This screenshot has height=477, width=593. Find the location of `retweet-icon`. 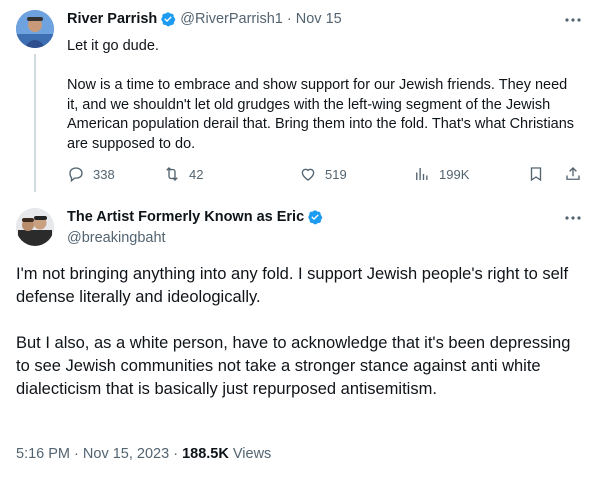

retweet-icon is located at coordinates (172, 174).